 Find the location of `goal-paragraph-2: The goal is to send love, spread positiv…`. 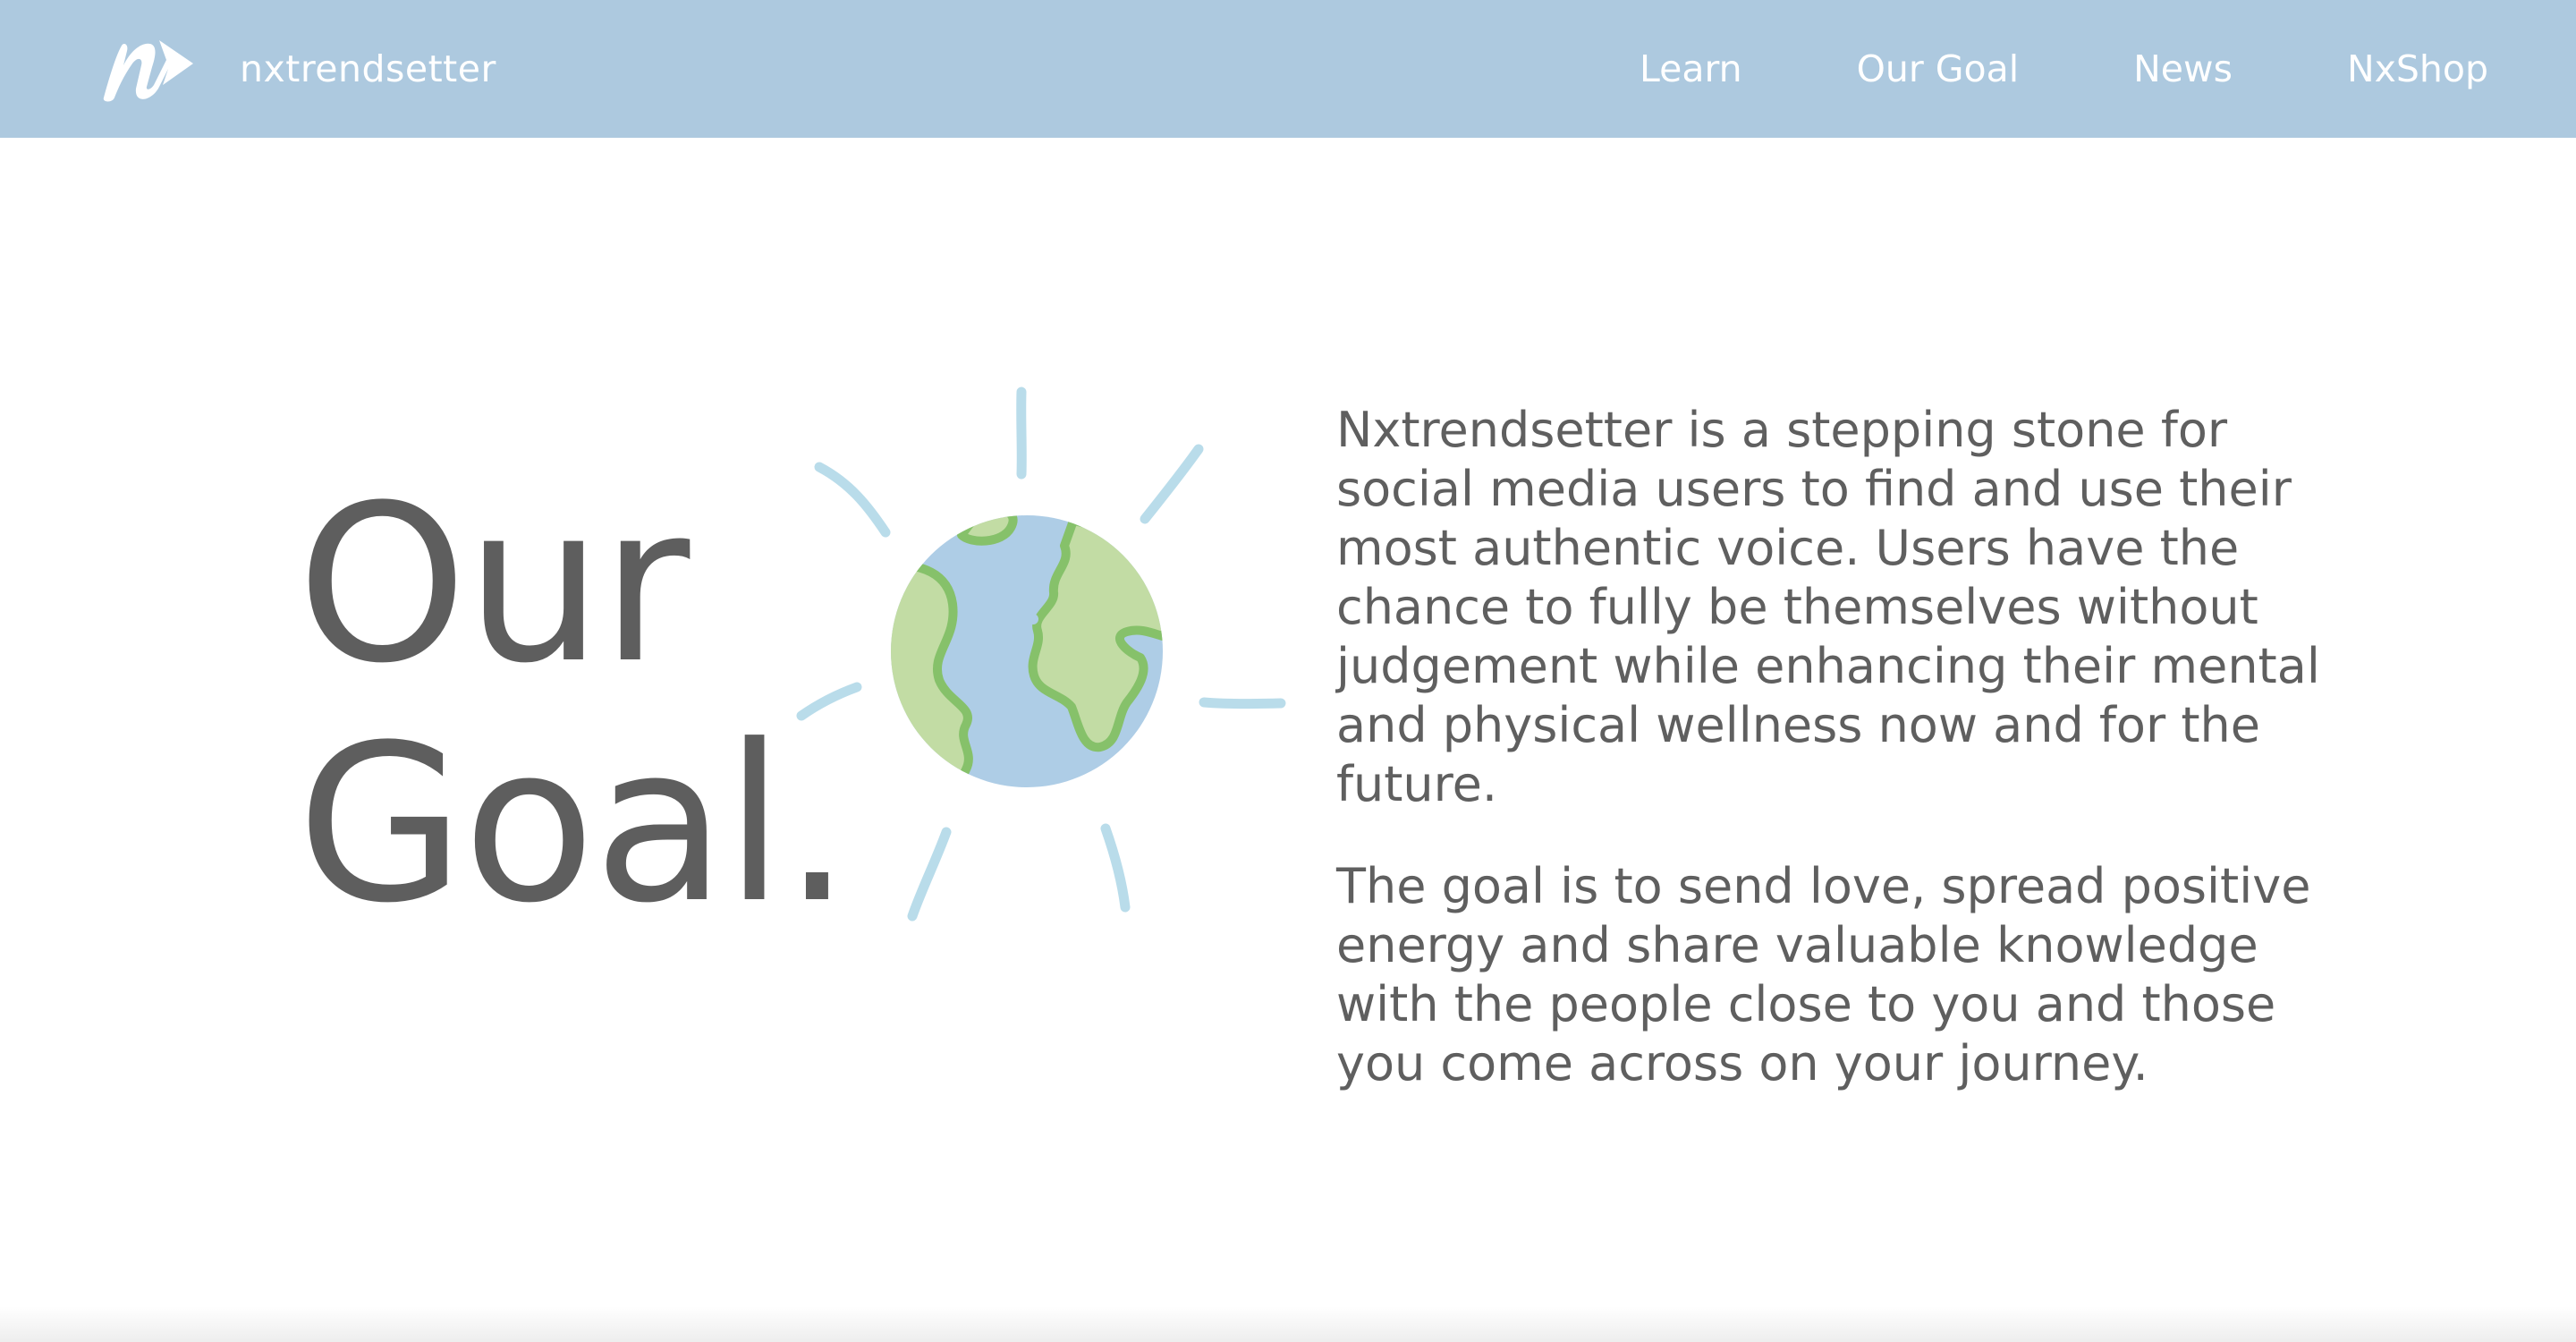

goal-paragraph-2: The goal is to send love, spread positiv… is located at coordinates (1823, 975).